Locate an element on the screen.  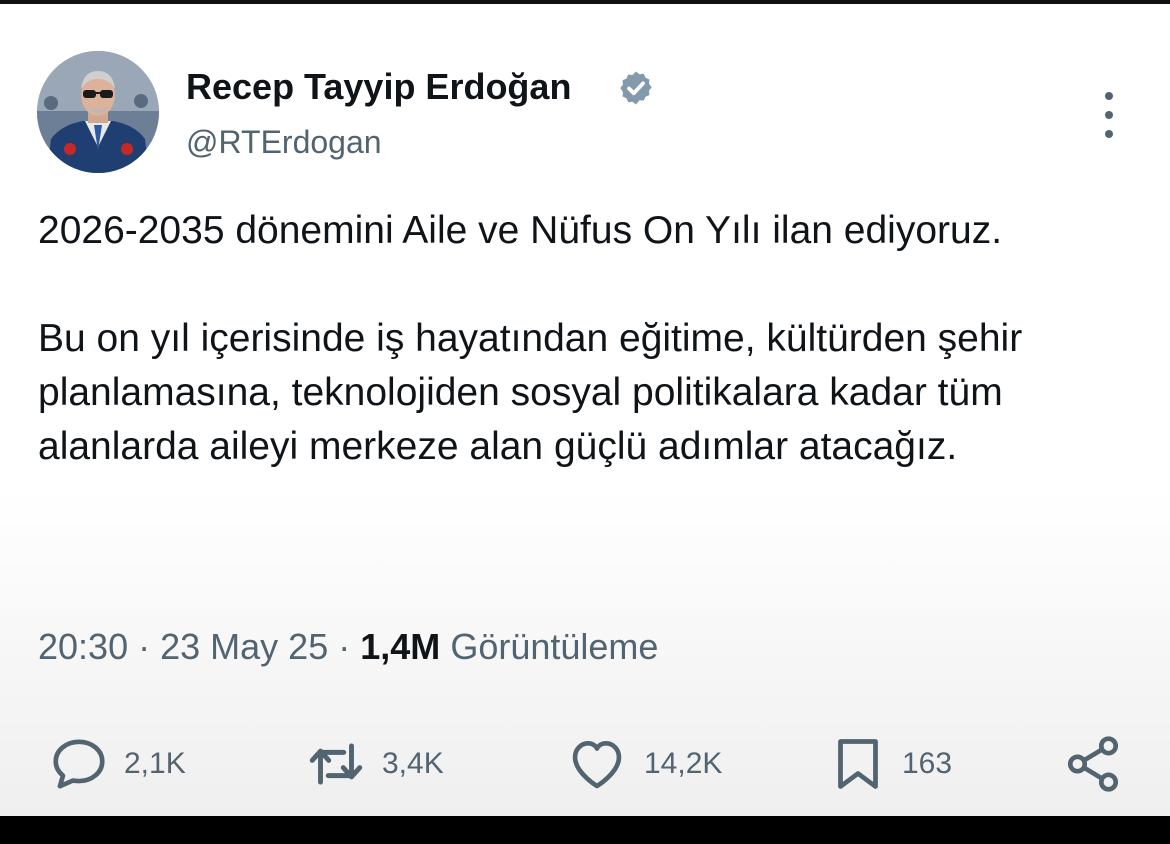
reply-icon is located at coordinates (79, 764).